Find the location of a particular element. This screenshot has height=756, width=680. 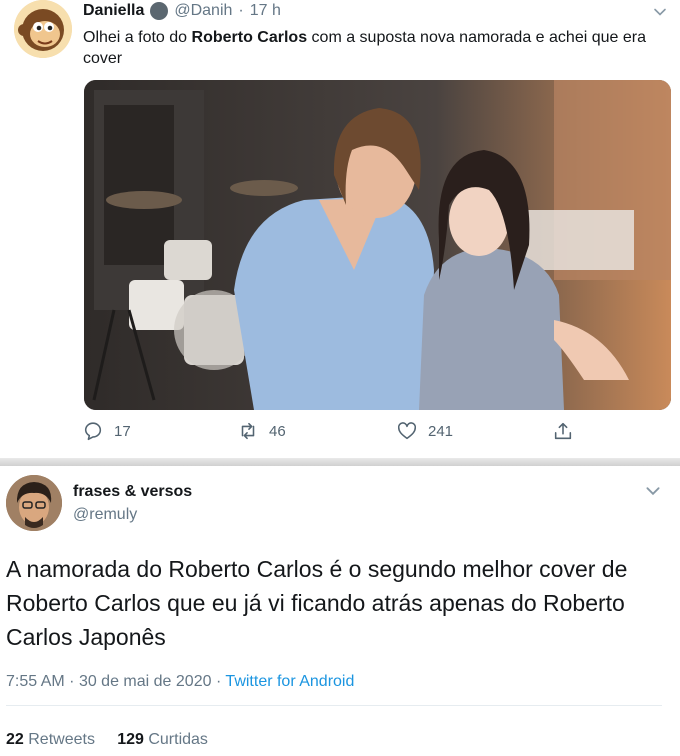

author-handle: @remuly is located at coordinates (105, 515).